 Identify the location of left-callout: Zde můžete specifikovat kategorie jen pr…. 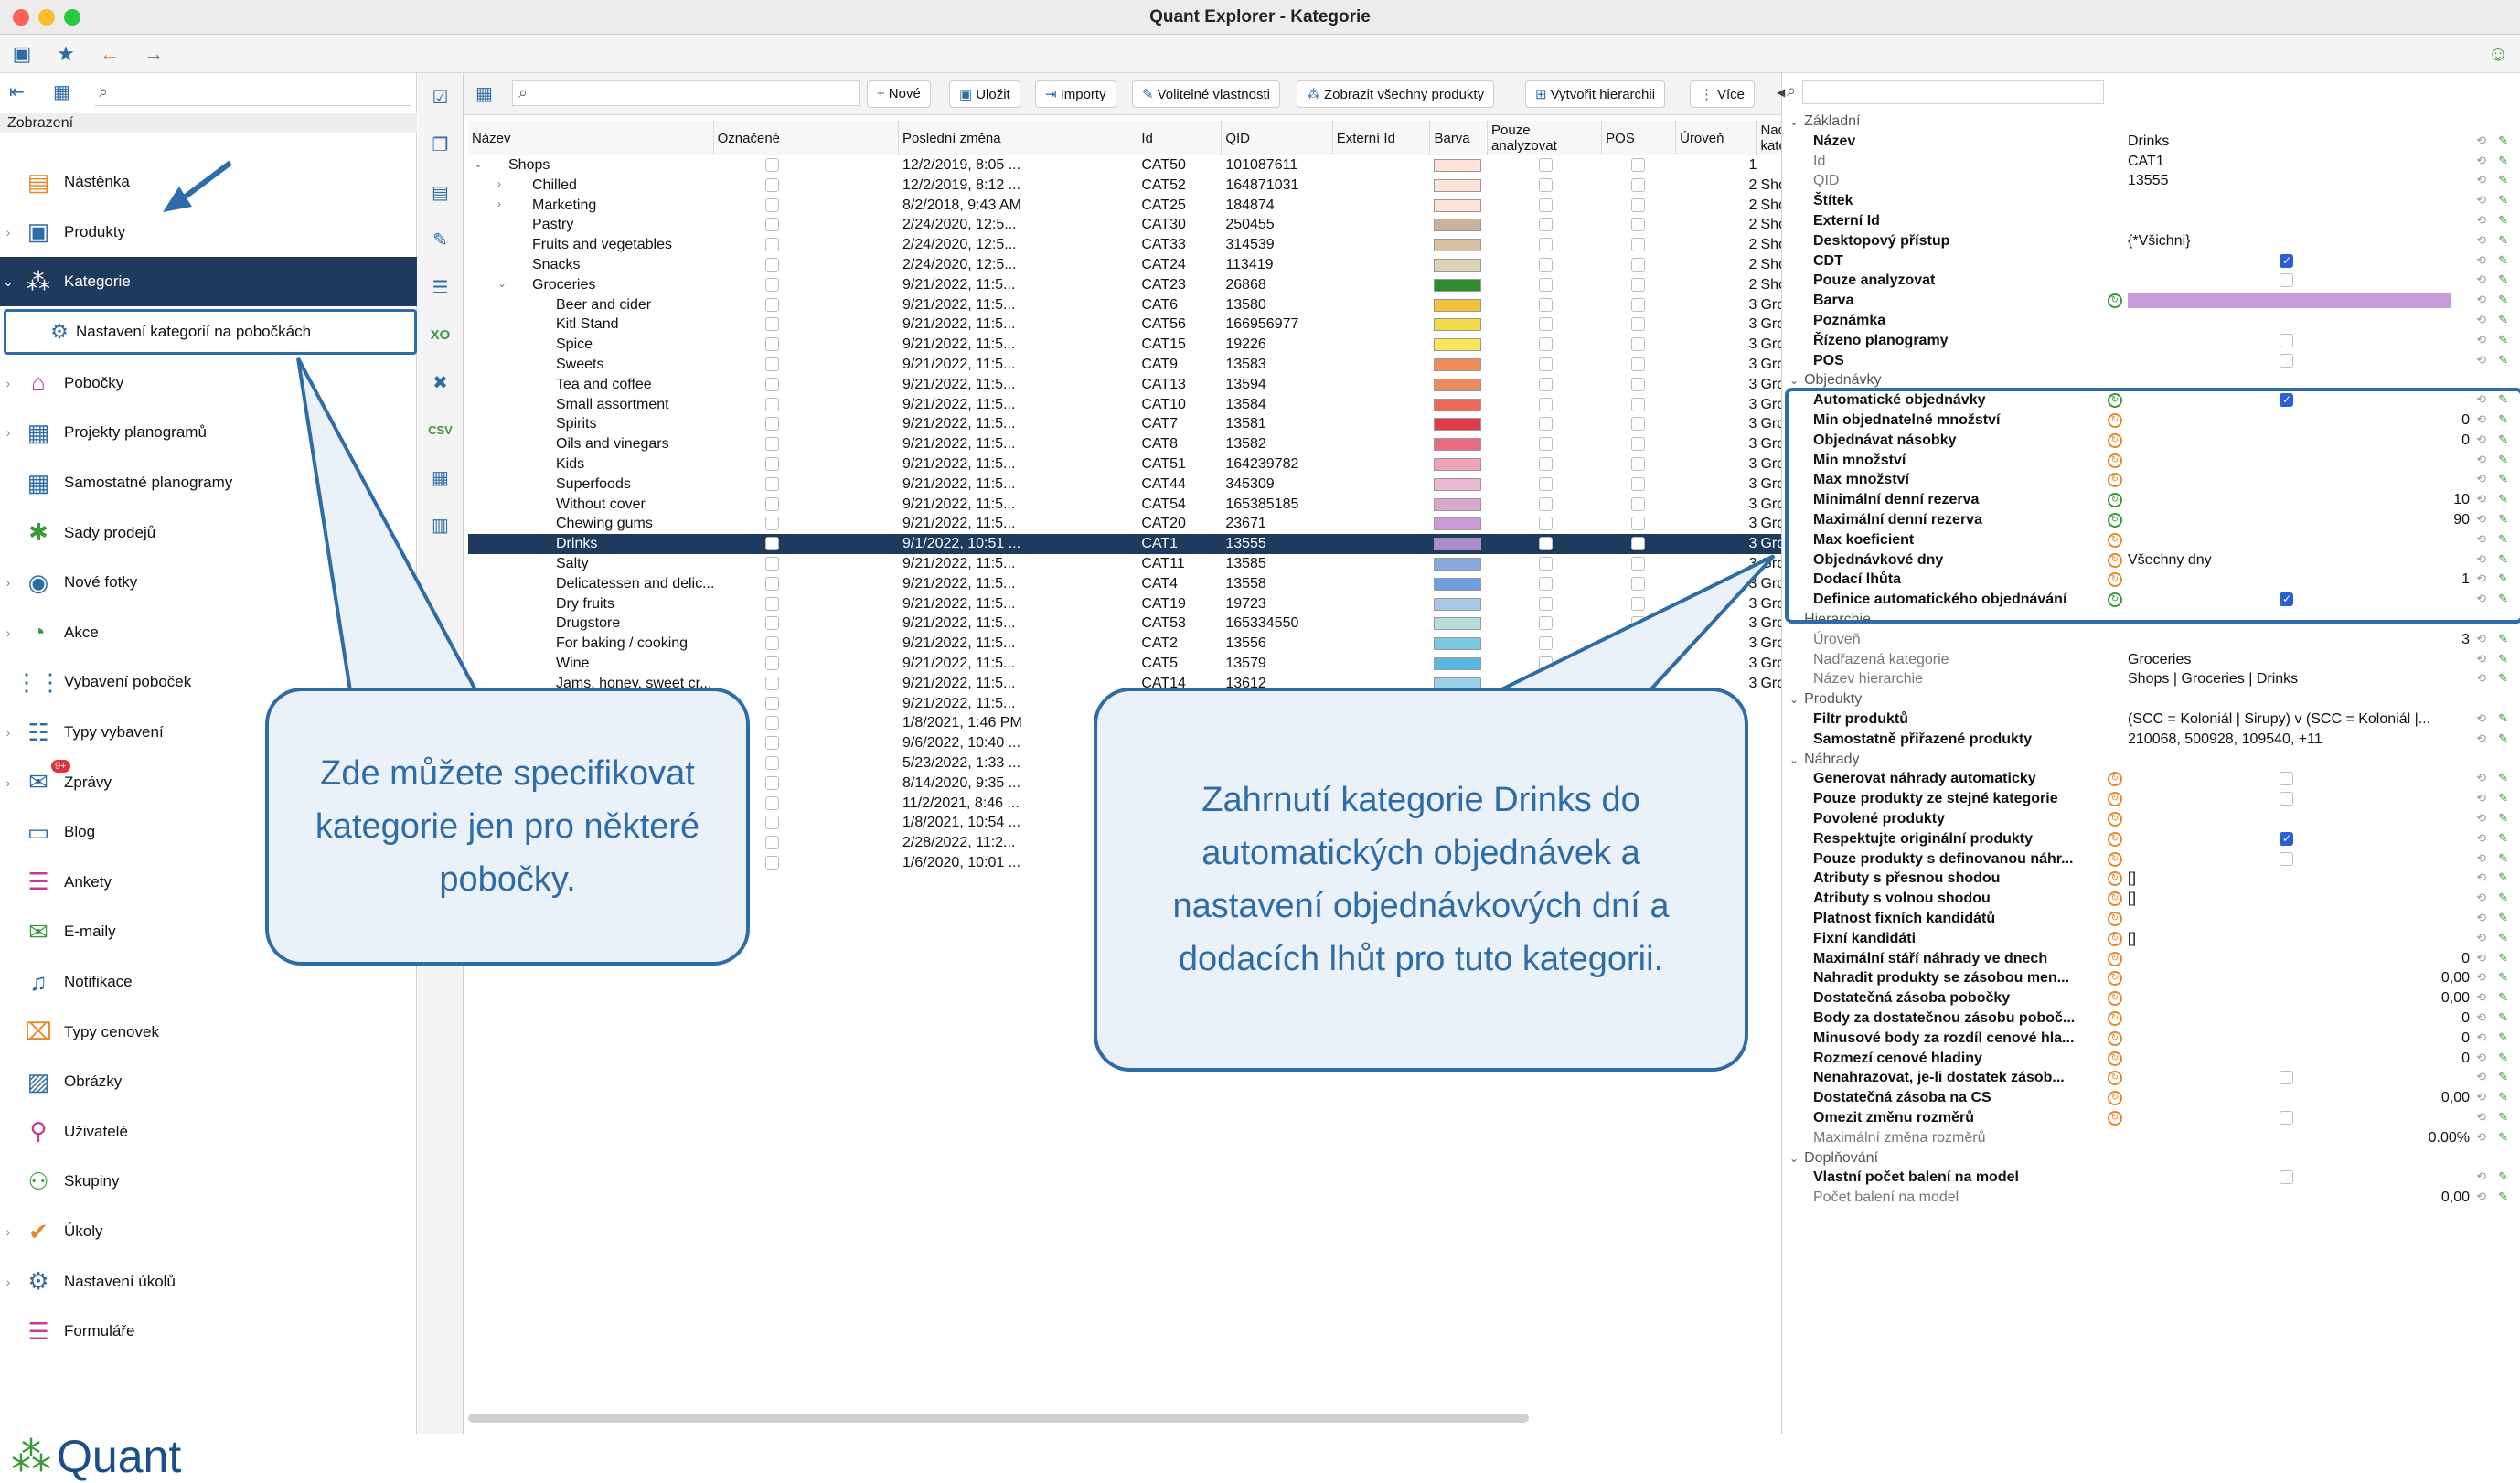
(507, 827).